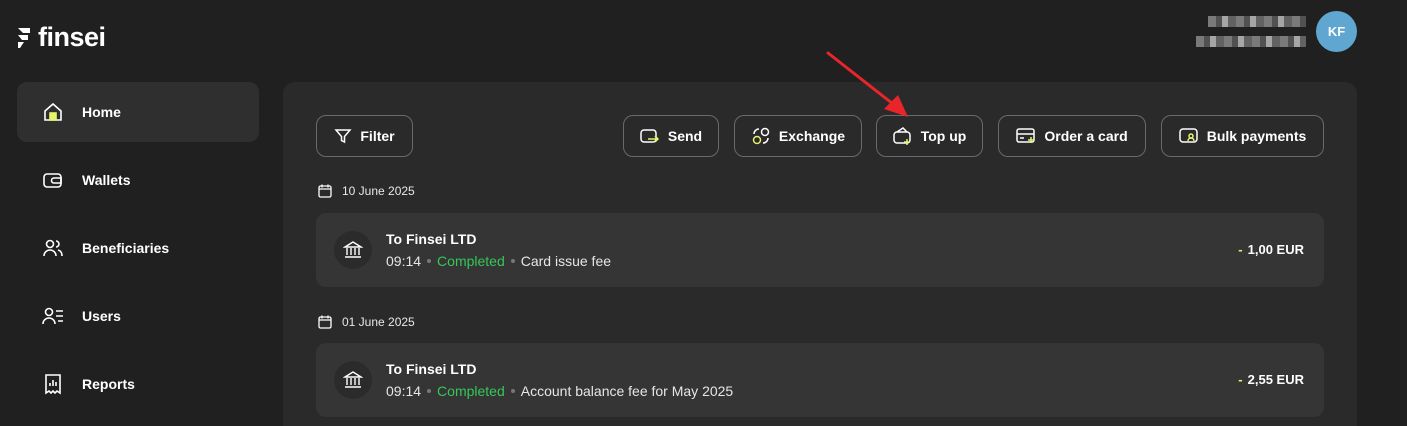 The width and height of the screenshot is (1407, 426). I want to click on bulk-payments-icon, so click(1188, 135).